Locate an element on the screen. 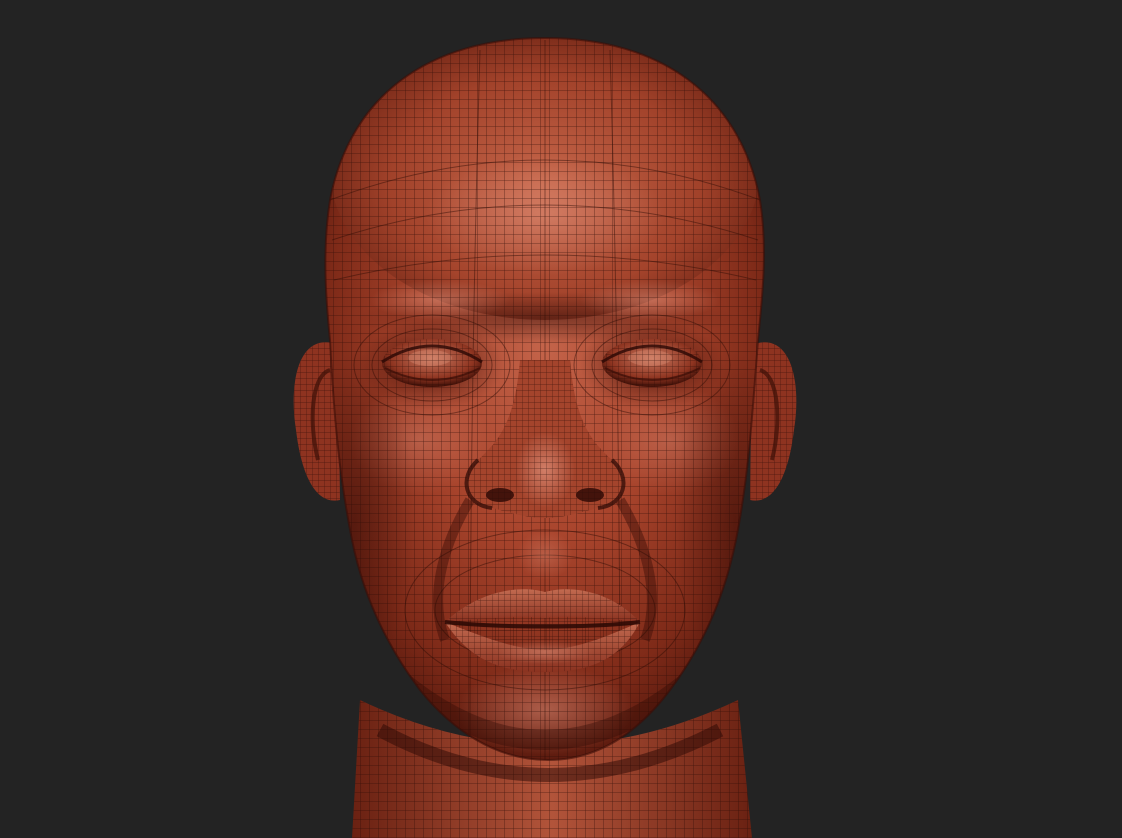  philtrum is located at coordinates (545, 555).